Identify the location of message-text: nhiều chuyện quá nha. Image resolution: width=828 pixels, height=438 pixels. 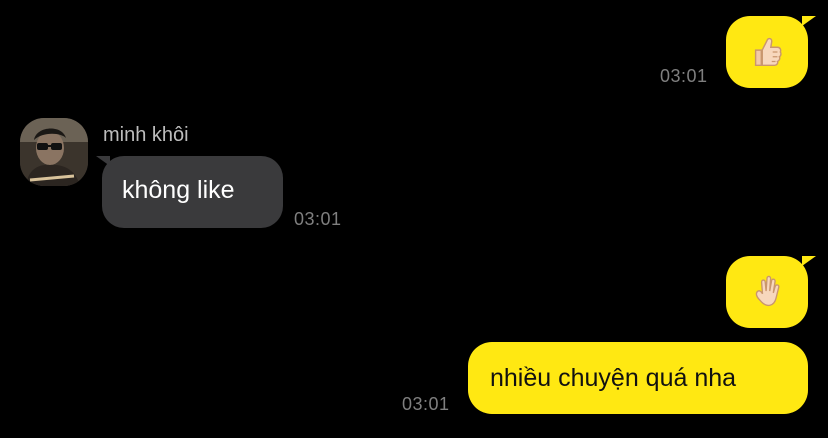
(613, 378).